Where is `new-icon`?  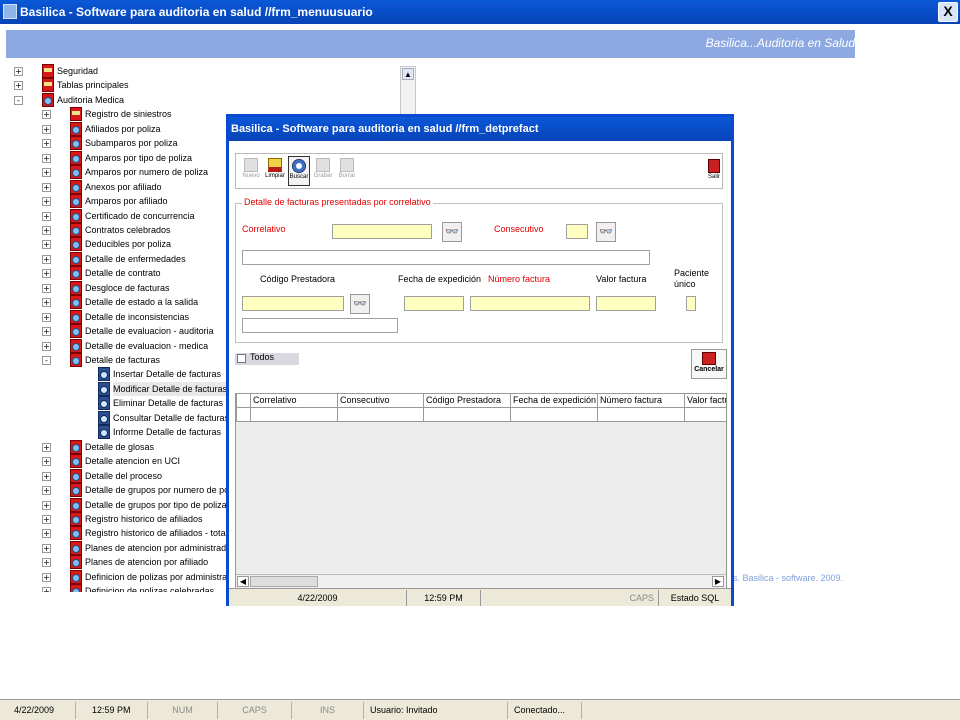
new-icon is located at coordinates (251, 165).